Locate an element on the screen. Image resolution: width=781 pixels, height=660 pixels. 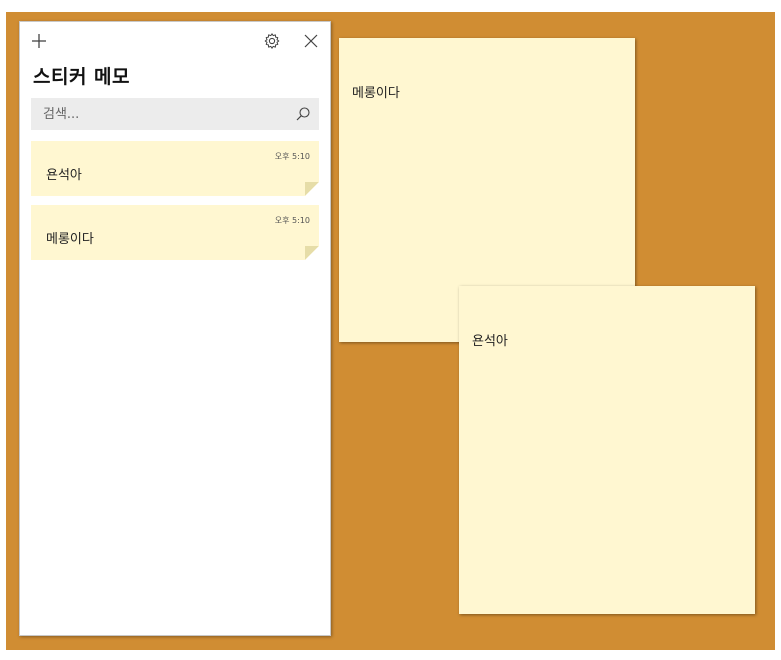
settings-button is located at coordinates (272, 41).